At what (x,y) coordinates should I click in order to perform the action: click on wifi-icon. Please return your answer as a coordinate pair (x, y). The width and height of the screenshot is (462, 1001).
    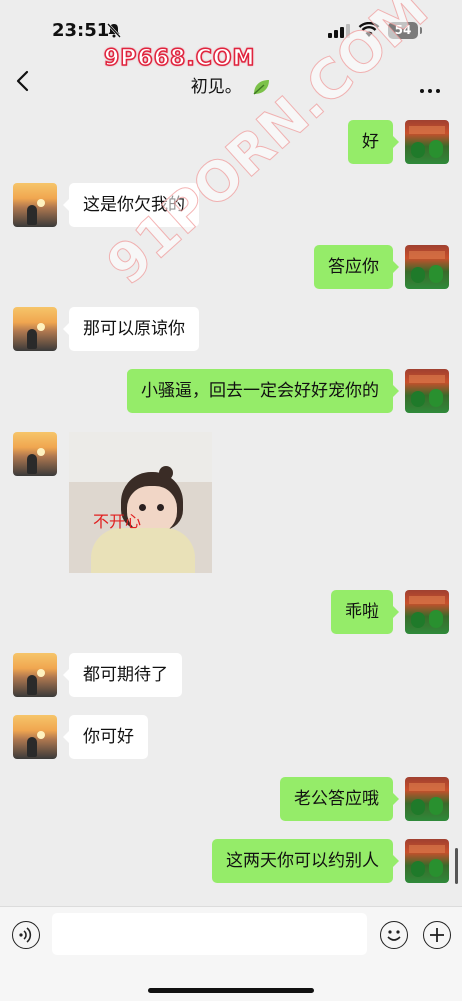
    Looking at the image, I should click on (369, 29).